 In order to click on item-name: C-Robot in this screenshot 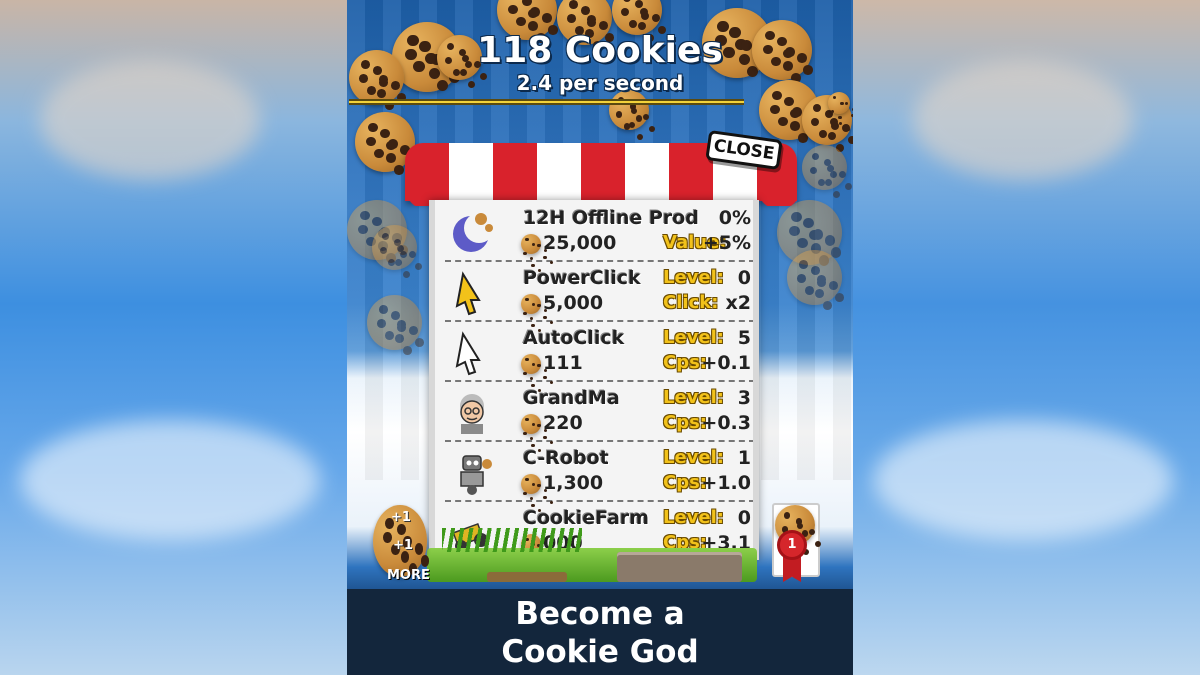, I will do `click(566, 458)`.